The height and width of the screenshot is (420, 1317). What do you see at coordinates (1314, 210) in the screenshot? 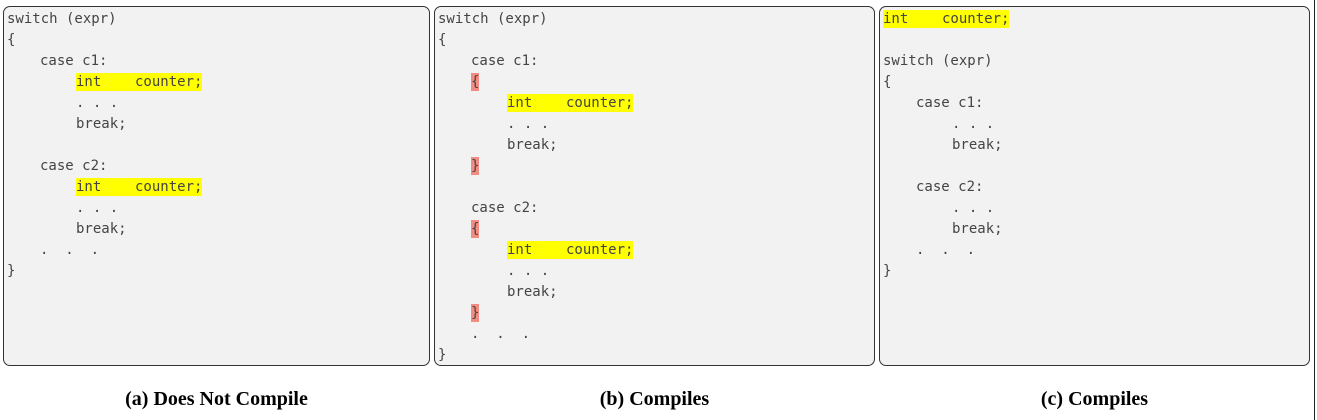
I see `page-edge-divider` at bounding box center [1314, 210].